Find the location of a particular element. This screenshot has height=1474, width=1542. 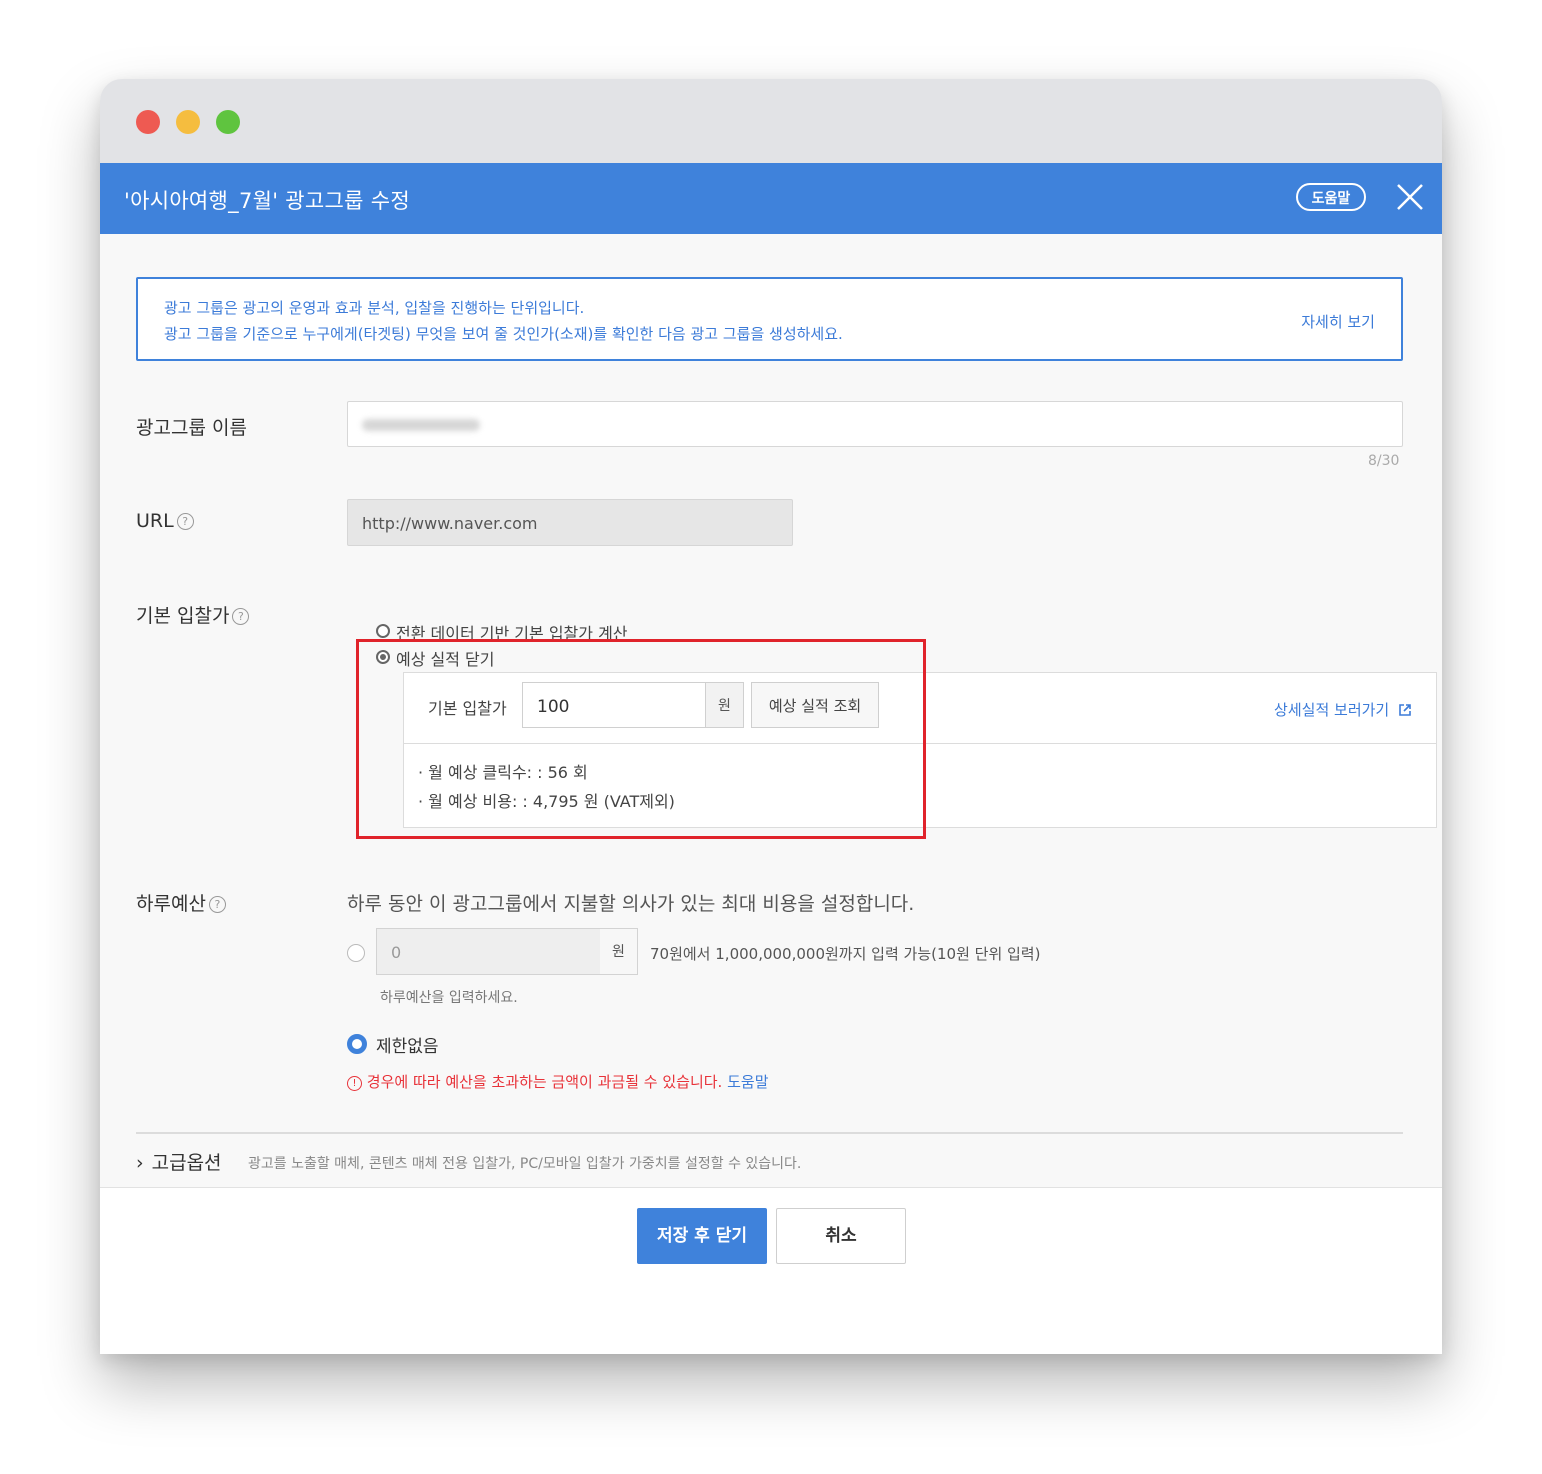

warning-icon: ! is located at coordinates (354, 1083).